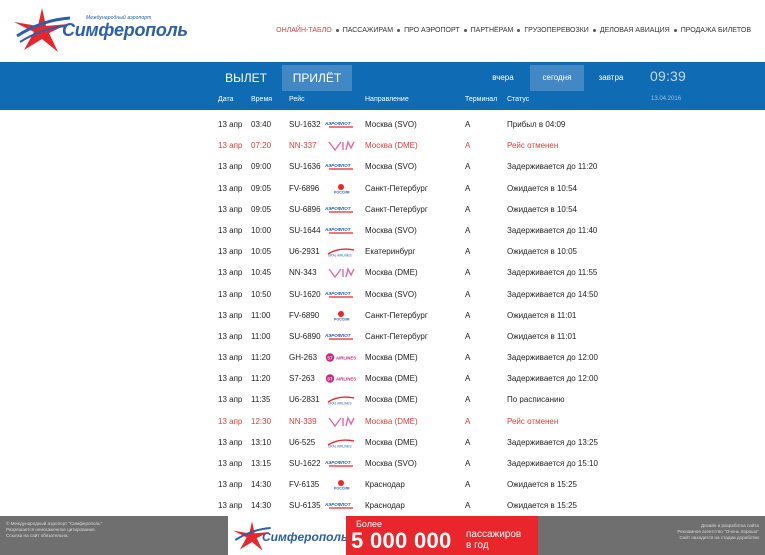 The image size is (765, 555). What do you see at coordinates (557, 78) in the screenshot?
I see `day-today-button: сегодня` at bounding box center [557, 78].